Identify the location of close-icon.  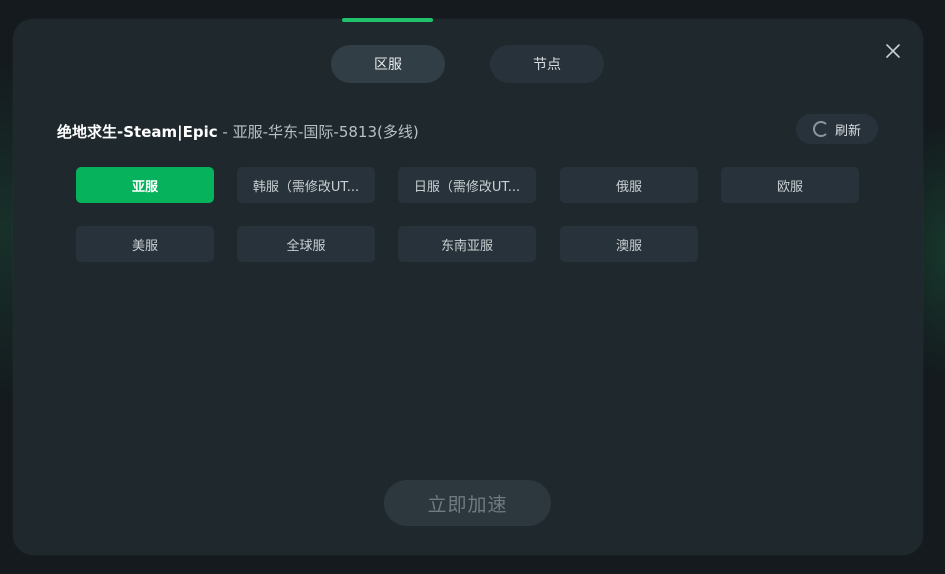
(893, 51).